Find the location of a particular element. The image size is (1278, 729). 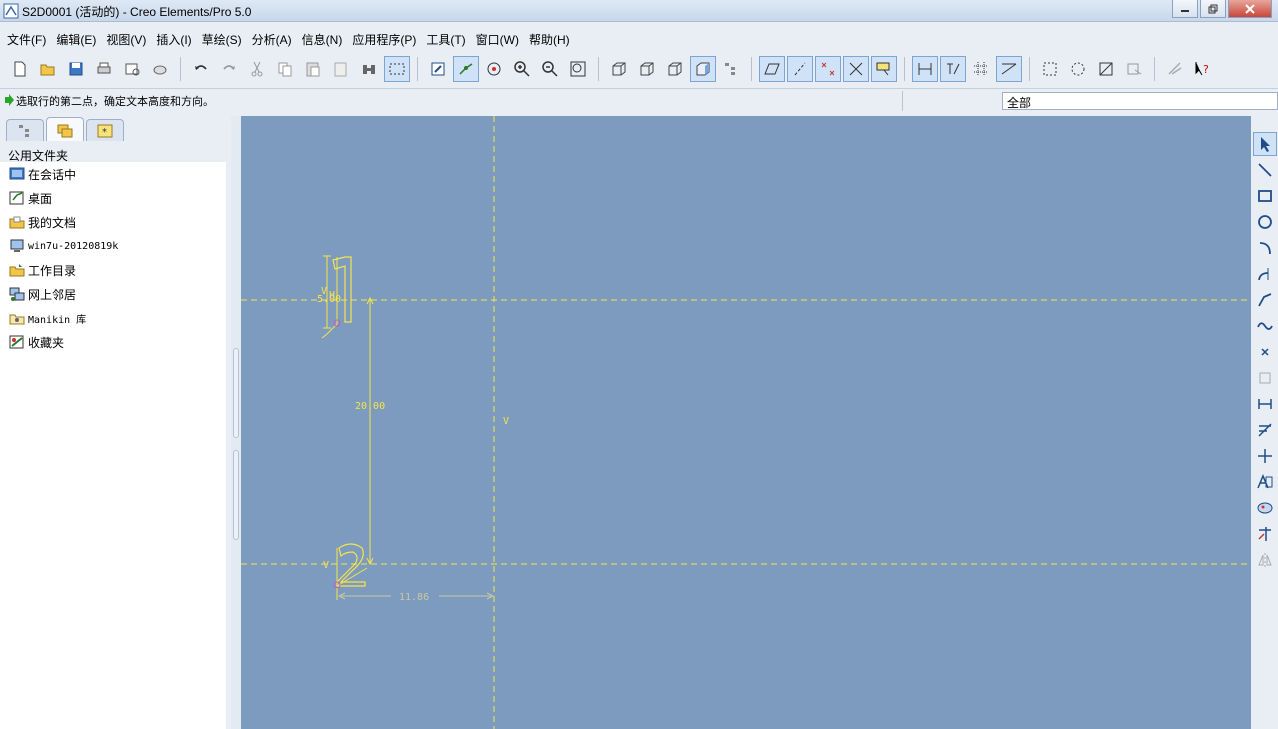

menu-file: 文件(F) is located at coordinates (26, 39).